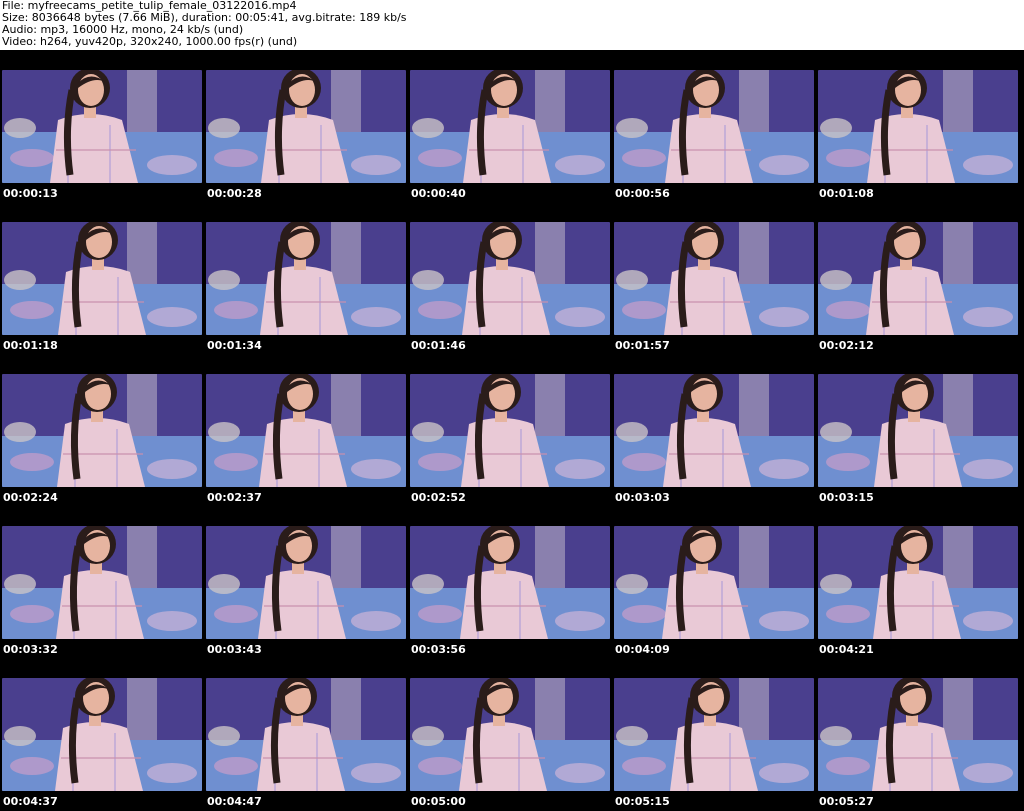  Describe the element at coordinates (30, 649) in the screenshot. I see `frame-timestamp: 00:03:32` at that location.